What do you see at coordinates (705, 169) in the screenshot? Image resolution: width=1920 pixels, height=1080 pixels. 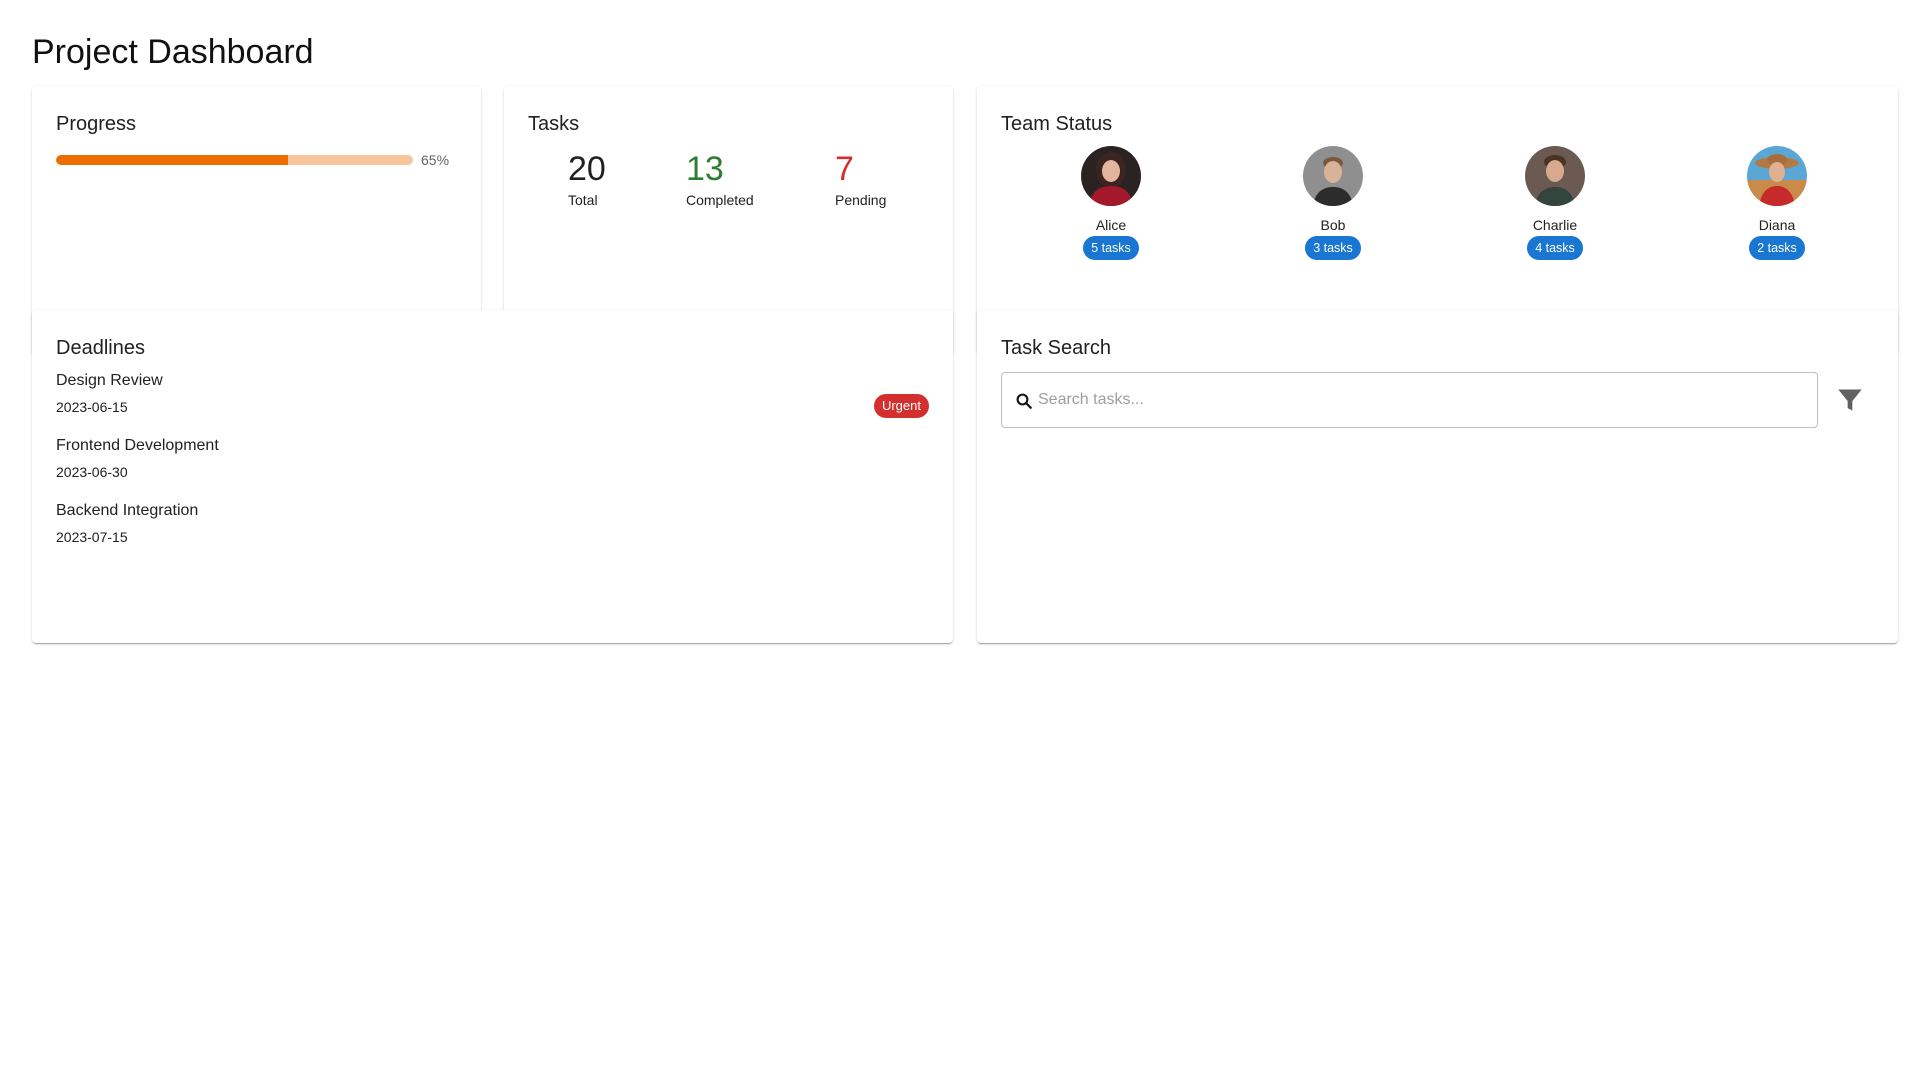 I see `stat-completed-value: 13` at bounding box center [705, 169].